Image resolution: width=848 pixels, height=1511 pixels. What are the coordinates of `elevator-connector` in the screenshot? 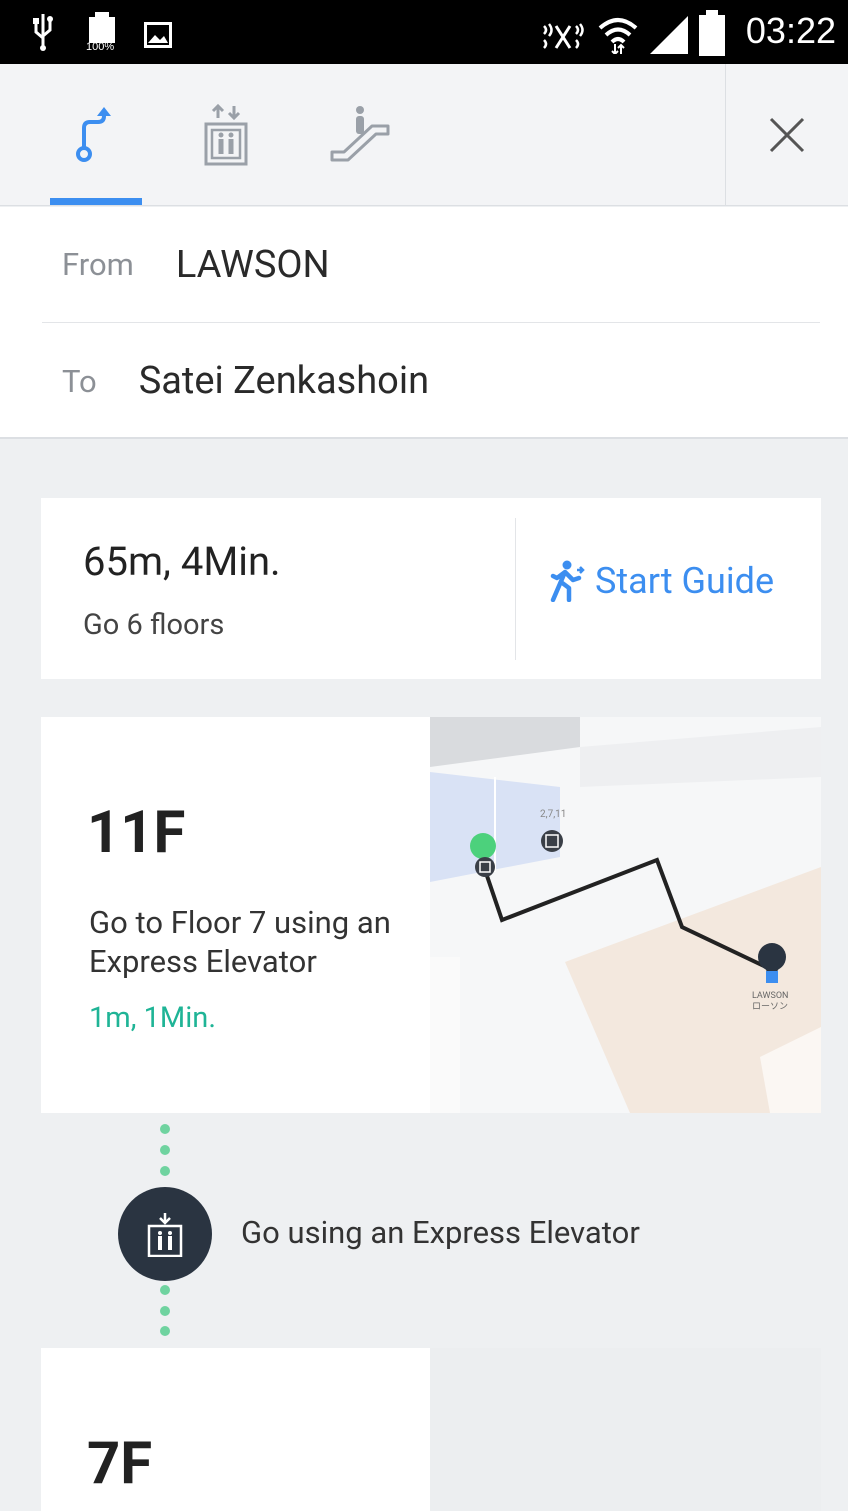 It's located at (165, 1234).